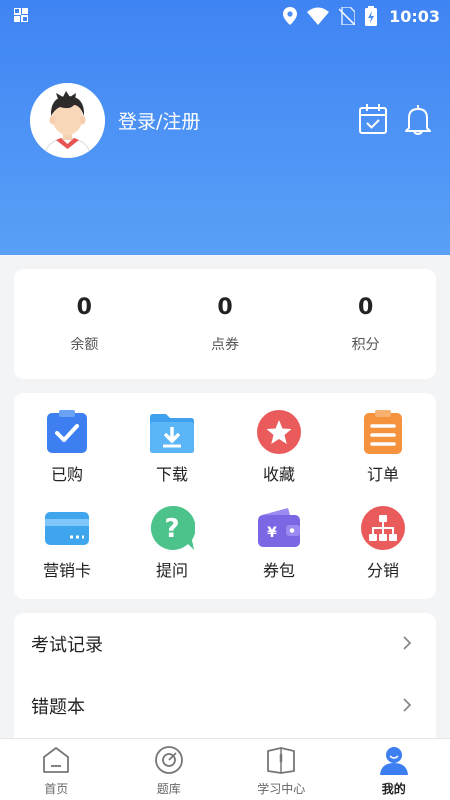  What do you see at coordinates (365, 324) in the screenshot?
I see `stat-points: 0 积分` at bounding box center [365, 324].